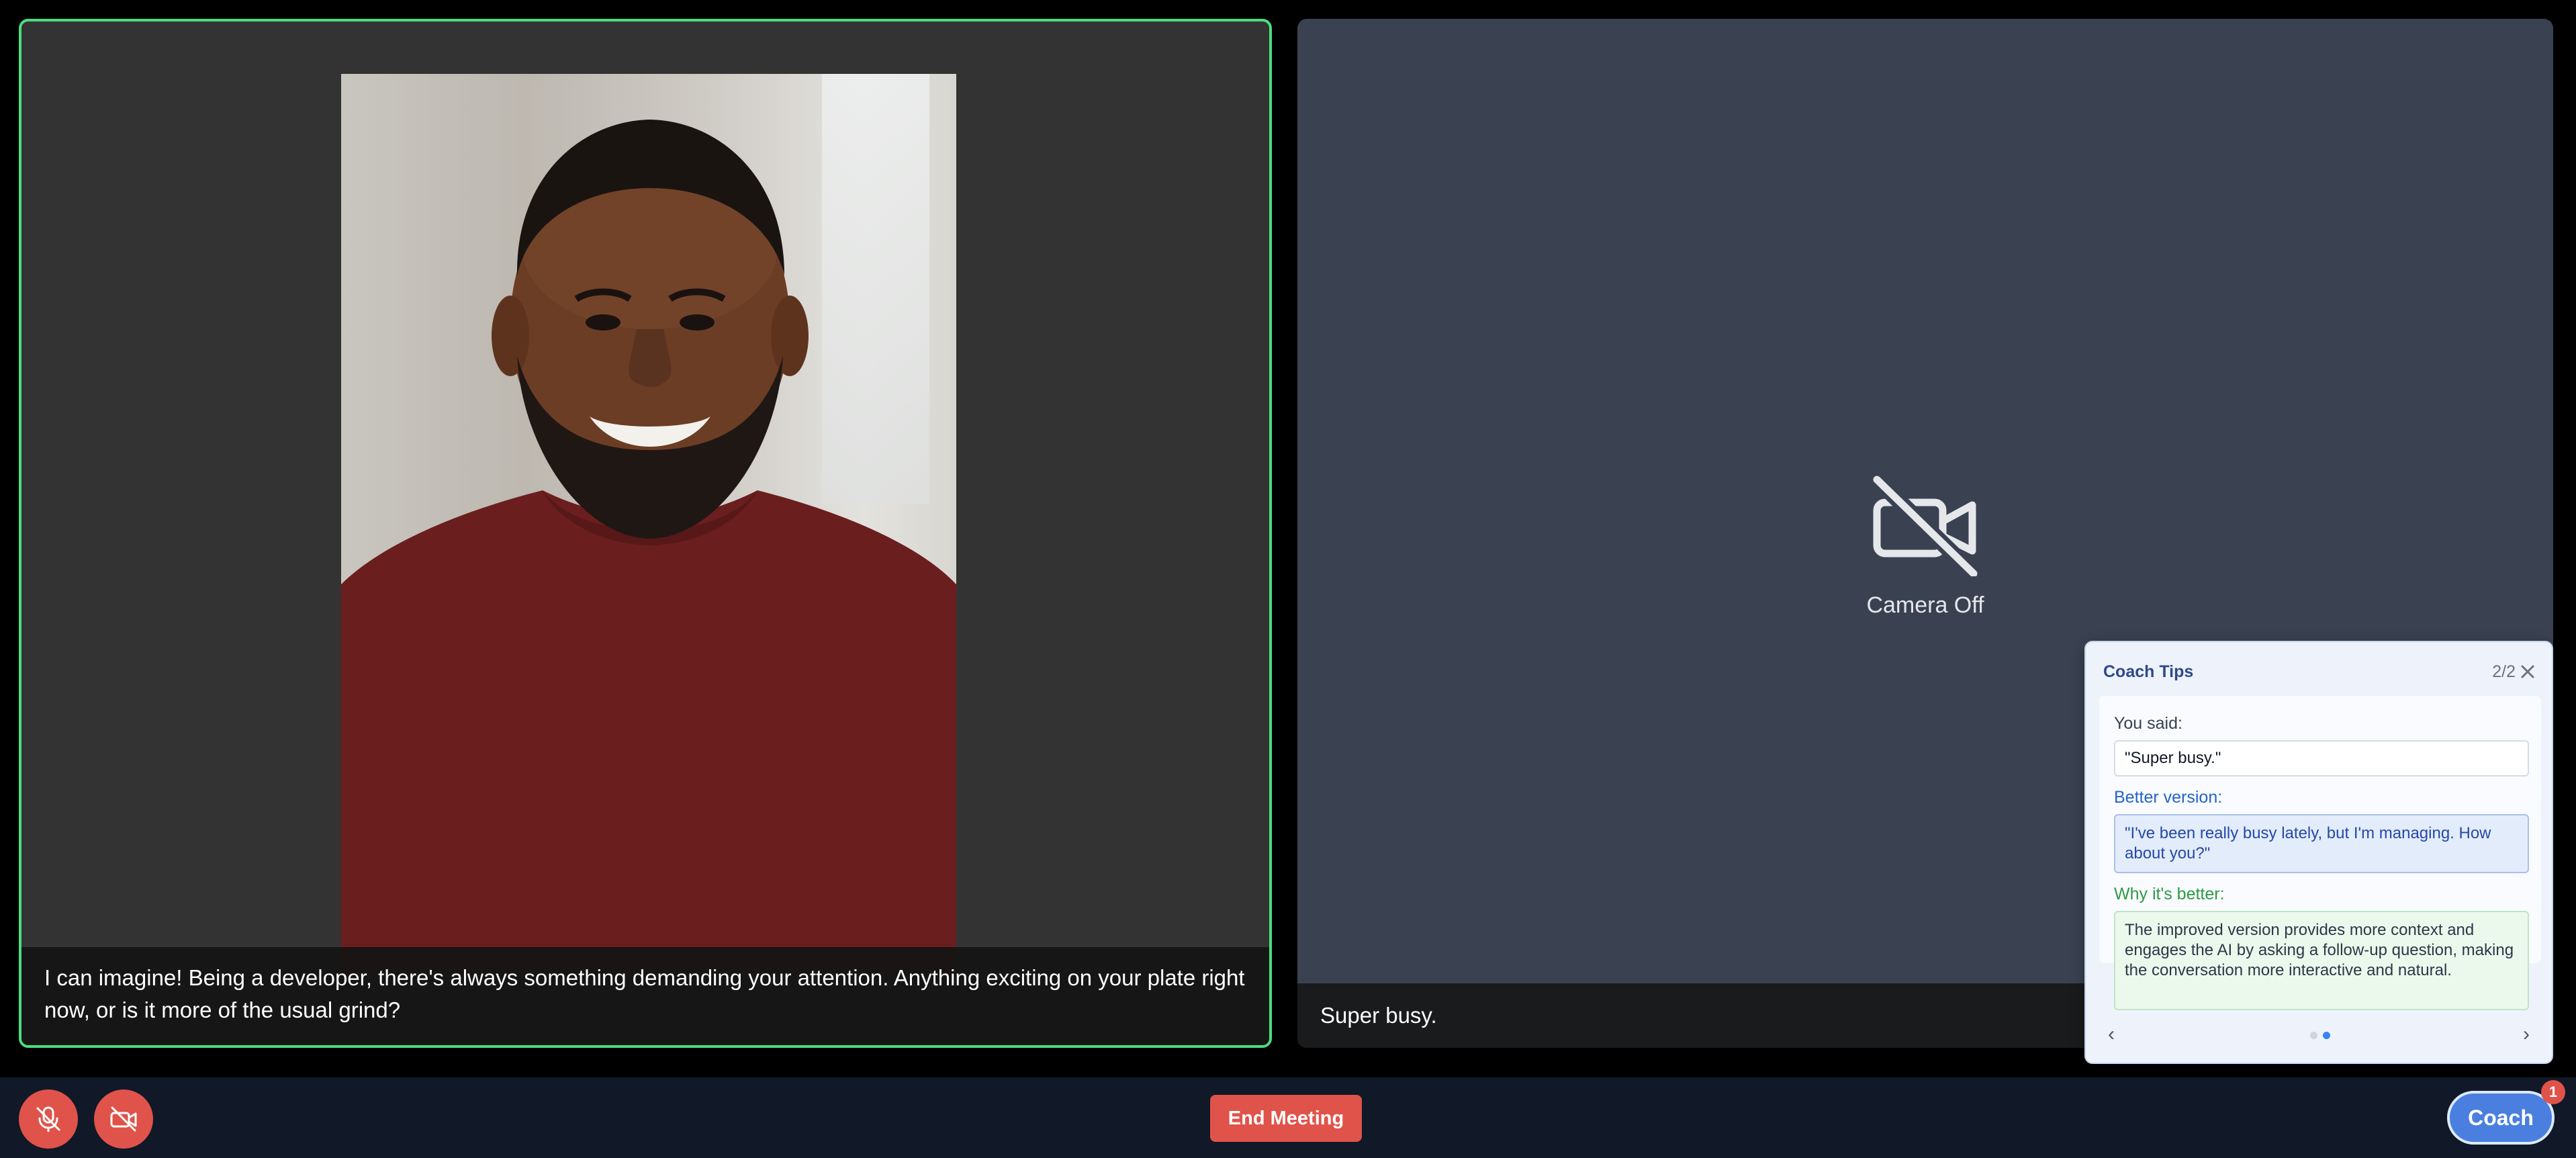 This screenshot has width=2576, height=1158. I want to click on pagination-dots, so click(2323, 1034).